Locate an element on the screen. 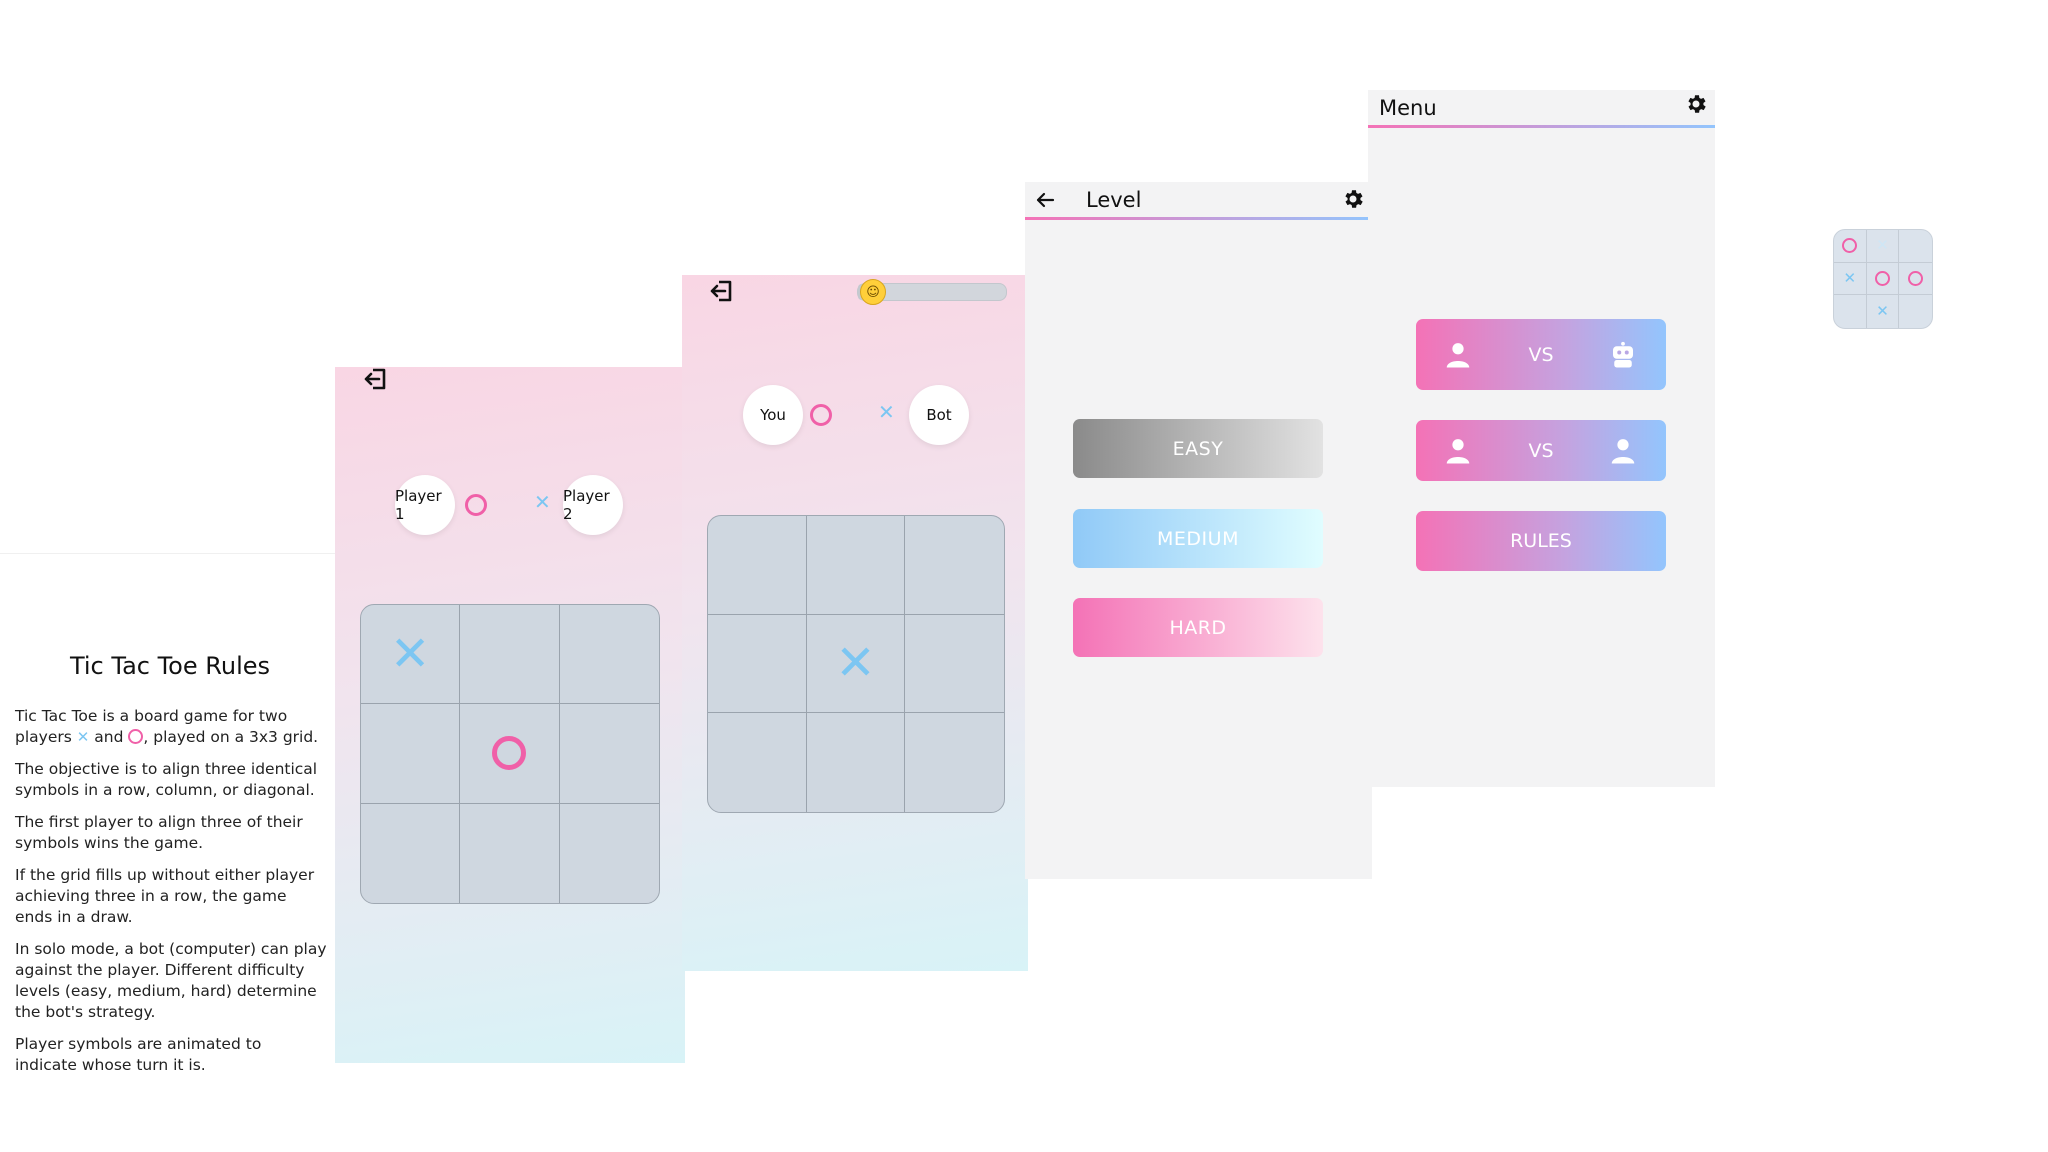 The image size is (2048, 1152). rules-title: Tic Tac Toe Rules is located at coordinates (170, 666).